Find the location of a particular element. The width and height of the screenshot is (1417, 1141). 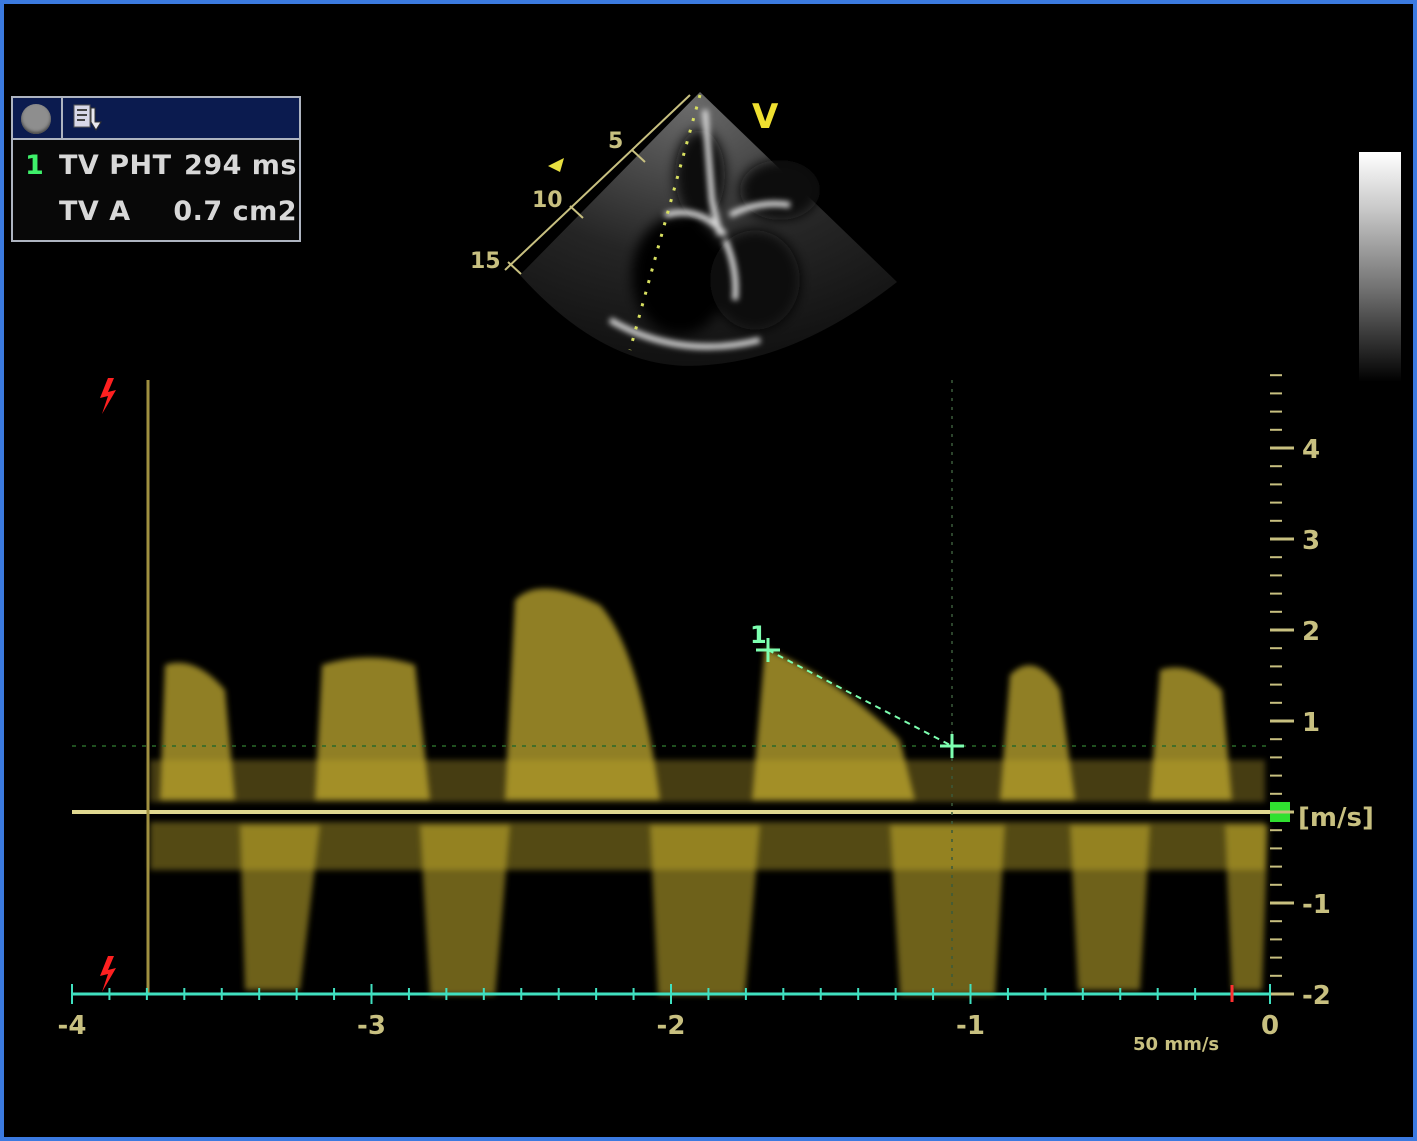

echo-2d-image is located at coordinates (700, 229).